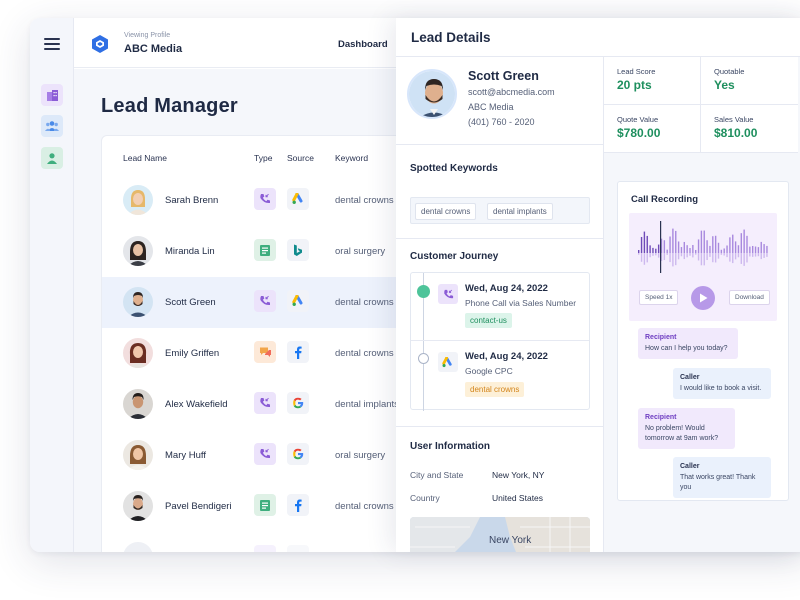 The height and width of the screenshot is (600, 800). What do you see at coordinates (665, 199) in the screenshot?
I see `call-recording-title: Call Recording` at bounding box center [665, 199].